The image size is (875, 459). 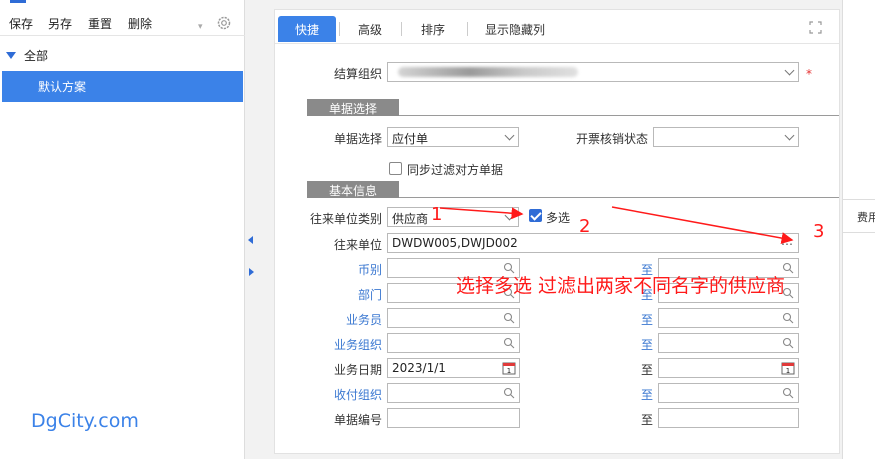 What do you see at coordinates (858, 216) in the screenshot?
I see `side-tab-expense: 费用` at bounding box center [858, 216].